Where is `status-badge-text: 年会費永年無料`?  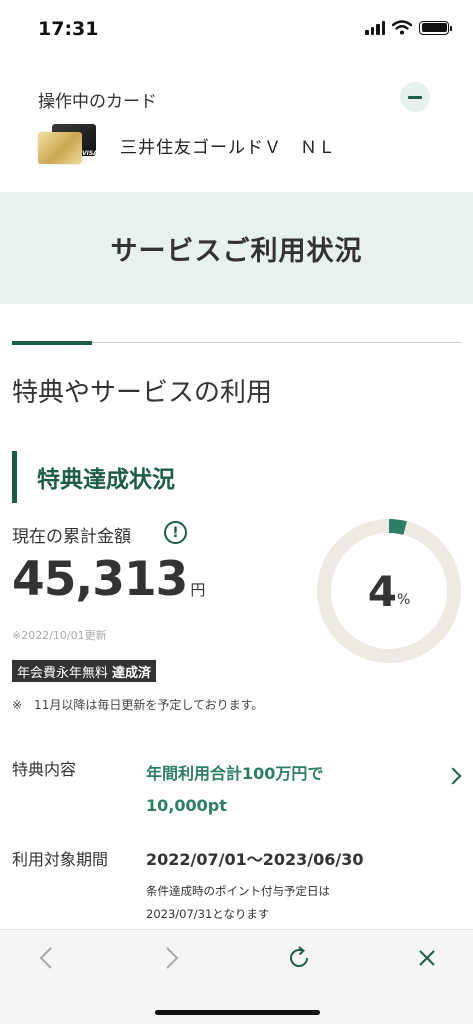
status-badge-text: 年会費永年無料 is located at coordinates (63, 673).